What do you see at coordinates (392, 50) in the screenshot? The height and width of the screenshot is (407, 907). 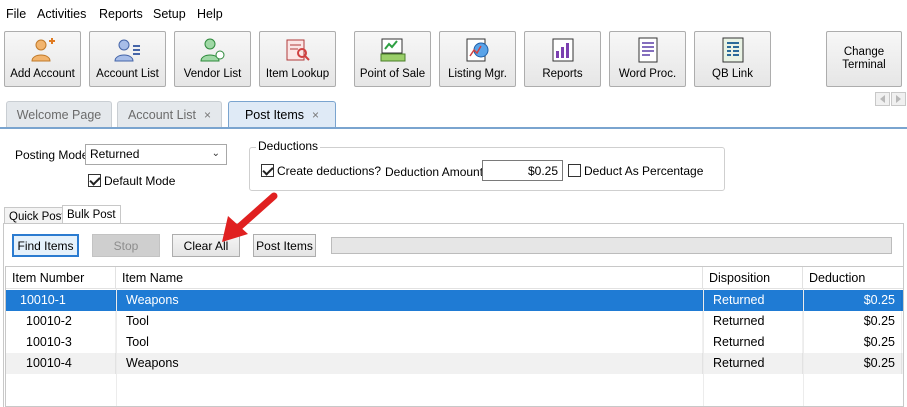 I see `point-of-sale-icon` at bounding box center [392, 50].